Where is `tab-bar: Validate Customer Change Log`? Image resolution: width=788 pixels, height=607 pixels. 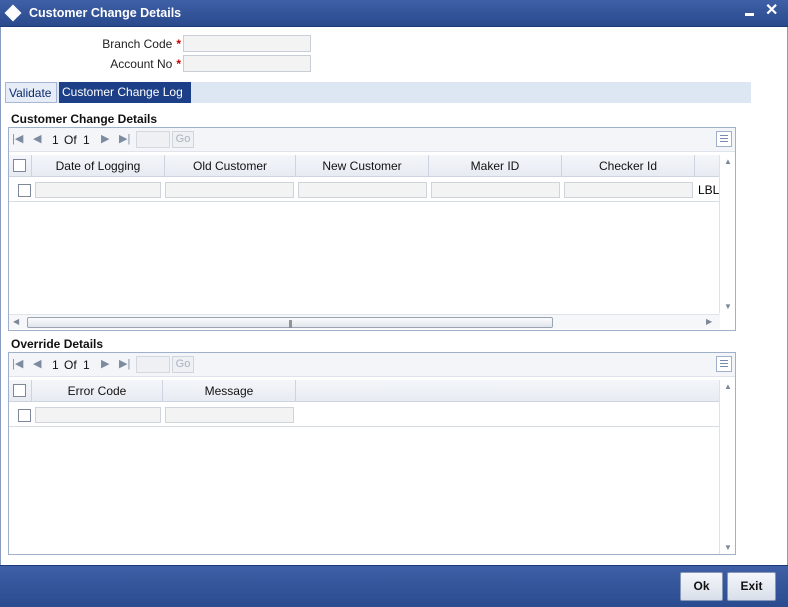 tab-bar: Validate Customer Change Log is located at coordinates (378, 92).